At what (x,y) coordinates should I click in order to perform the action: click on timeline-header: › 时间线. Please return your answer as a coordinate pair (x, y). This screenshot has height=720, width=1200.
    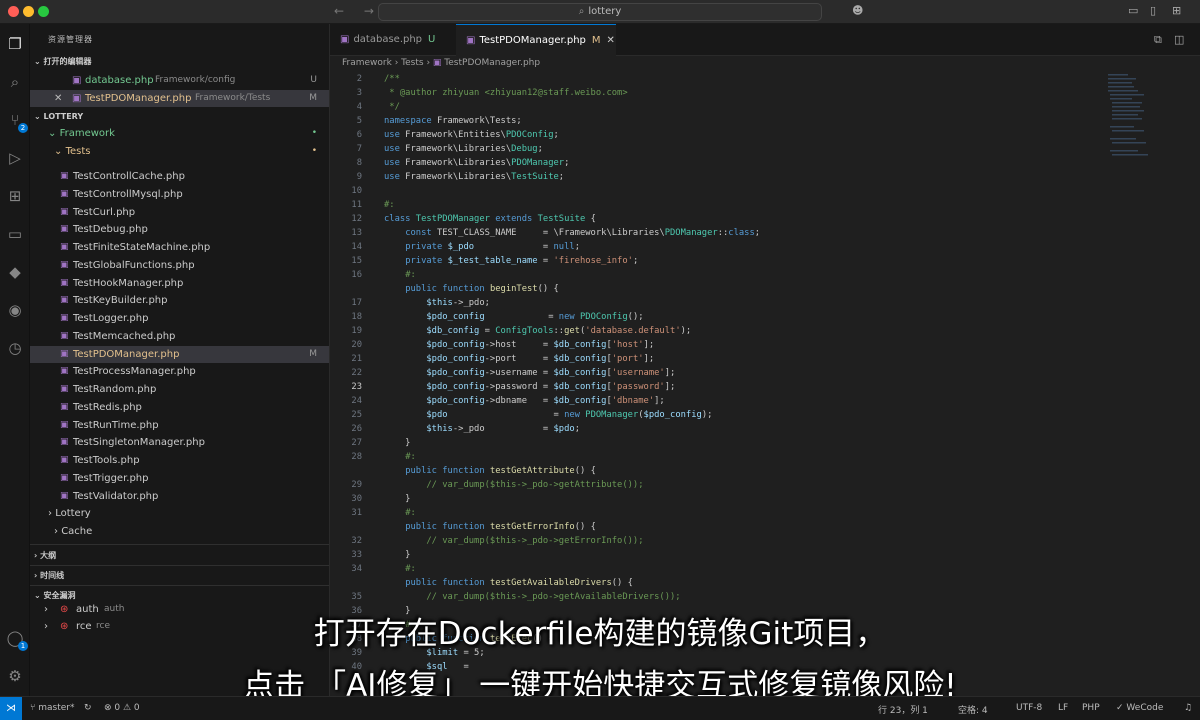
    Looking at the image, I should click on (49, 575).